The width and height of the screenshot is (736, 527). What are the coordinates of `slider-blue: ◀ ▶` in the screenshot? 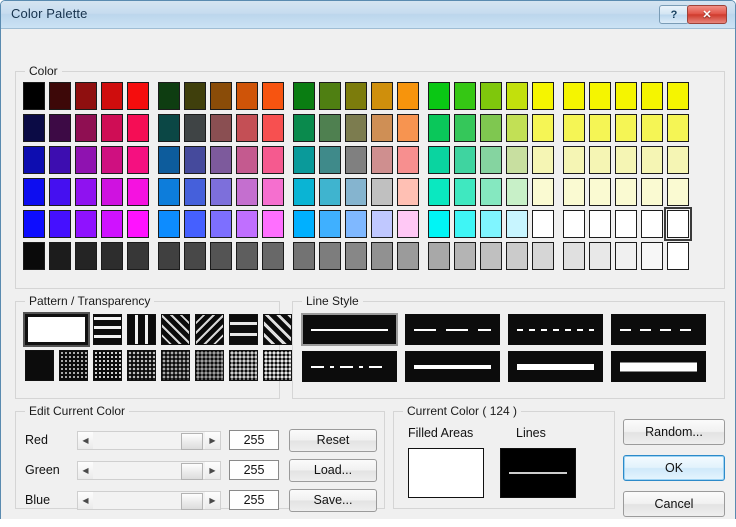 It's located at (149, 500).